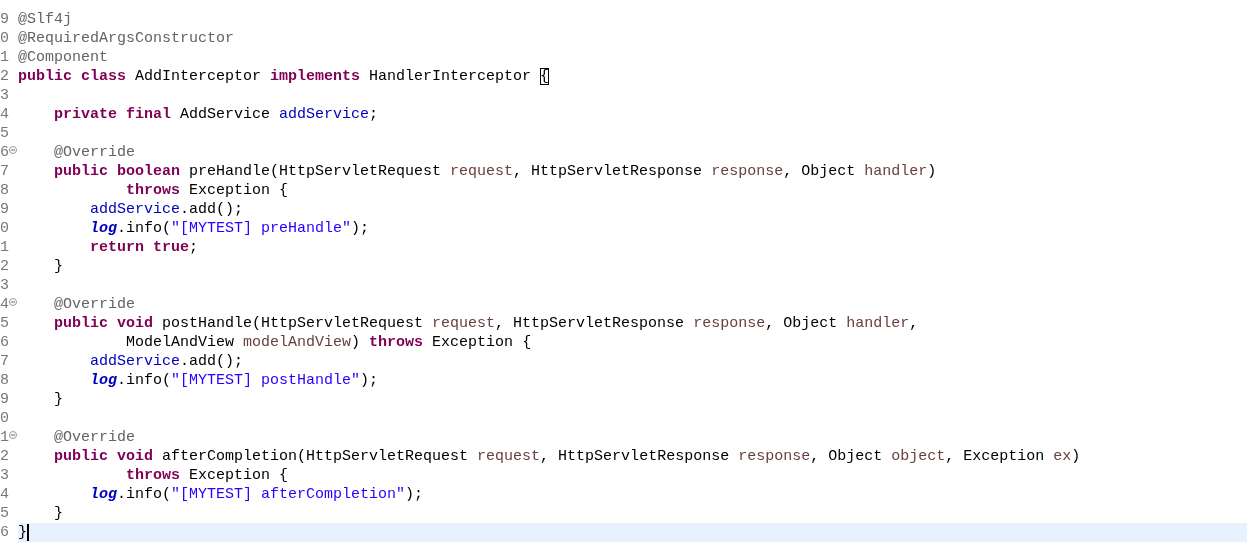 The image size is (1247, 552). What do you see at coordinates (567, 456) in the screenshot?
I see `code-line: public void afterCompletion(HttpServletRequest request, HttpServletResponse response, Object object, Exception ex)` at bounding box center [567, 456].